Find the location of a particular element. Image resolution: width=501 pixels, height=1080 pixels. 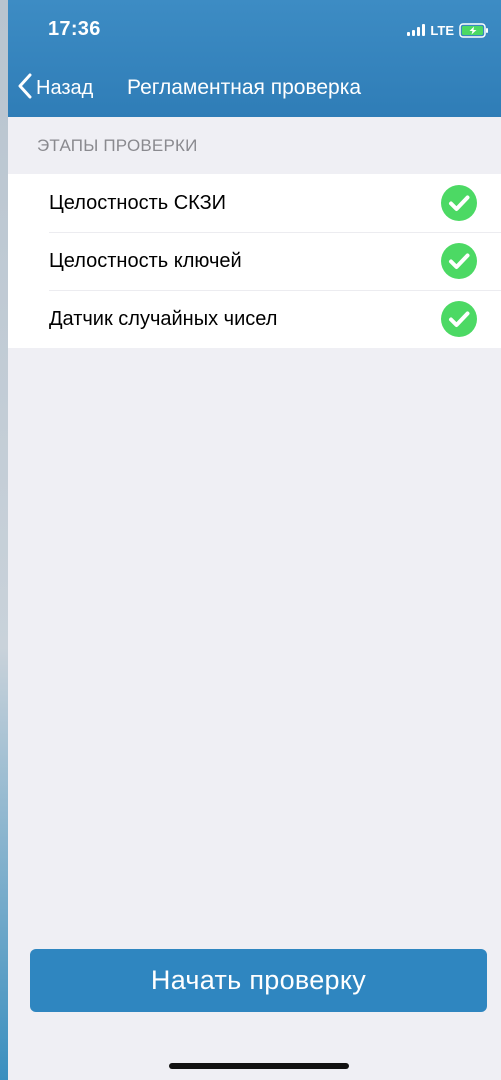

list-item-random-generator: Датчик случайных чисел is located at coordinates (254, 319).